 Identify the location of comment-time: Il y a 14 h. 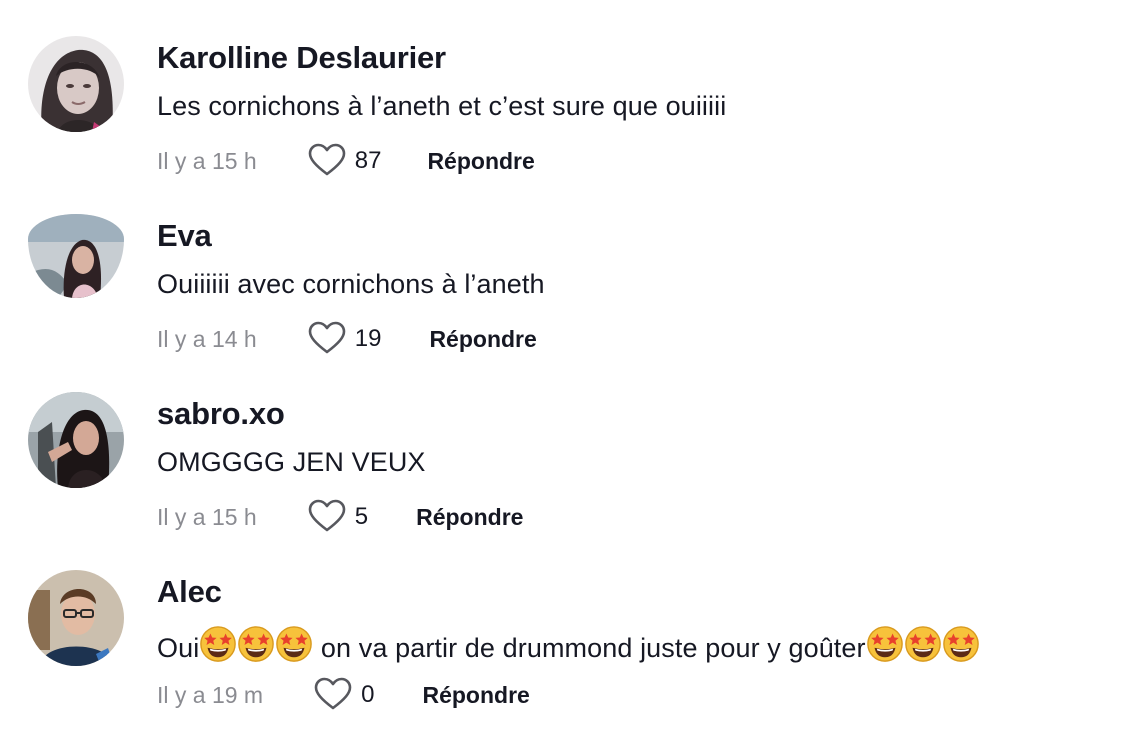
(207, 338).